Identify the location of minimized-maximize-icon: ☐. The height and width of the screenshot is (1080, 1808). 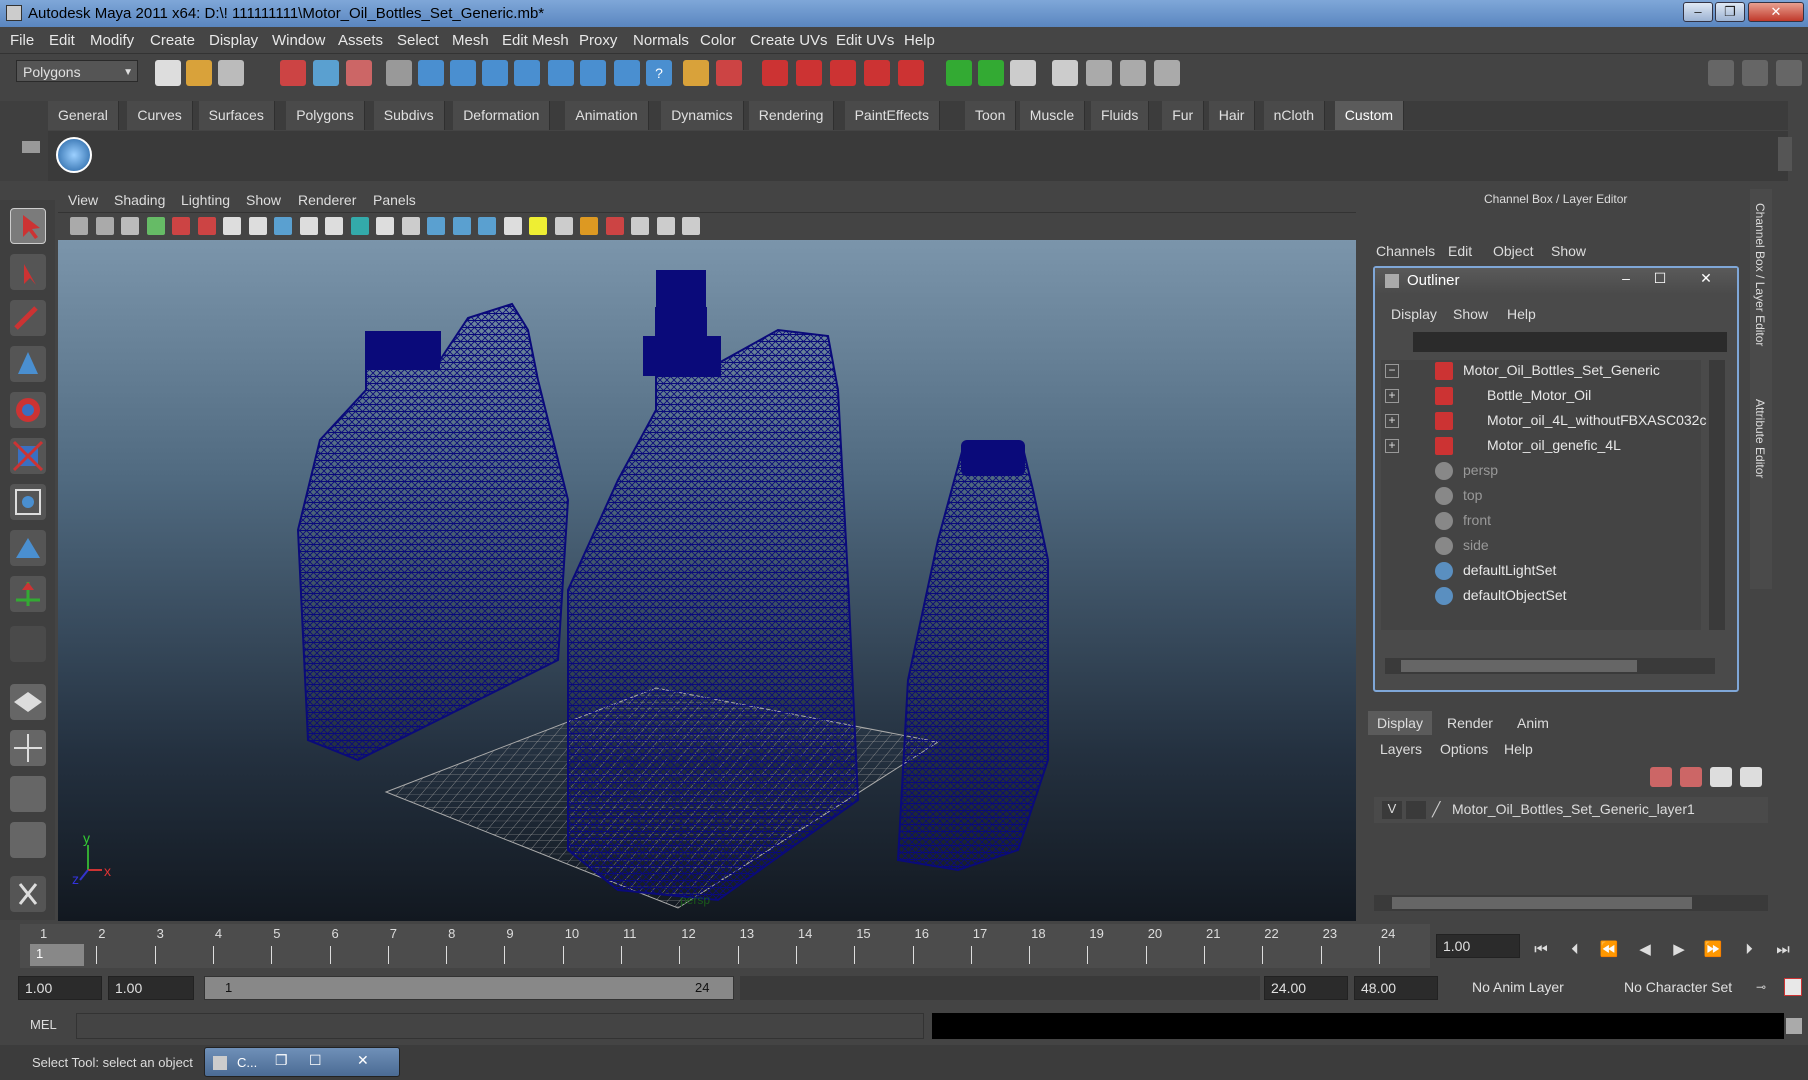
(315, 1060).